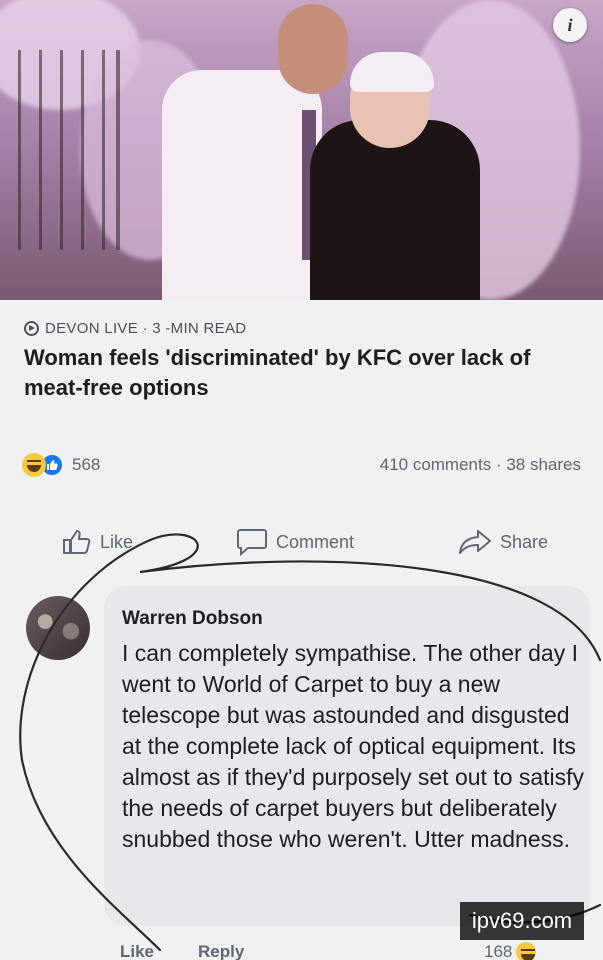 Image resolution: width=603 pixels, height=960 pixels. I want to click on comment-label: Comment, so click(315, 541).